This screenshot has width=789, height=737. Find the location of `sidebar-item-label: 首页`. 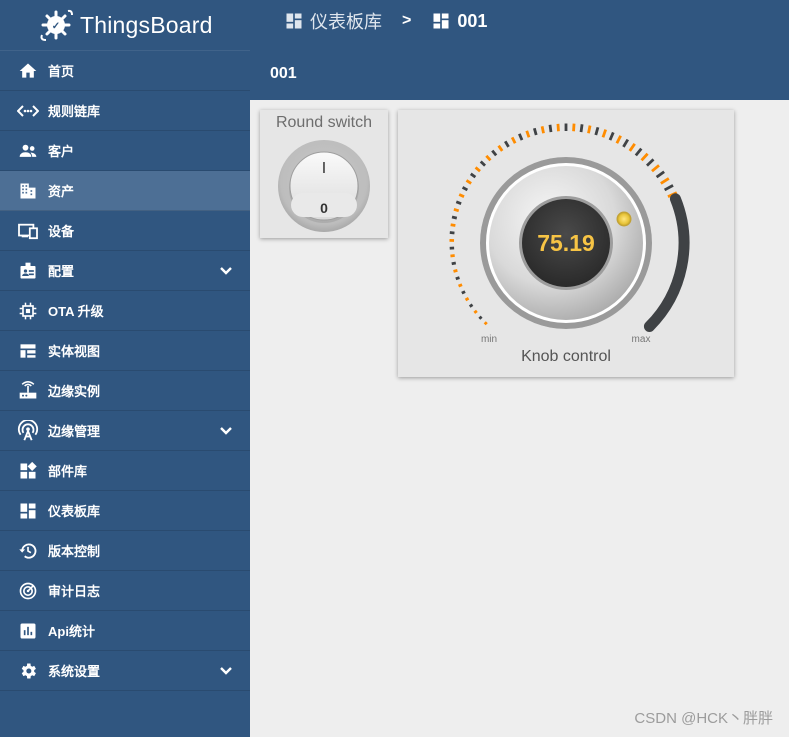

sidebar-item-label: 首页 is located at coordinates (61, 71).